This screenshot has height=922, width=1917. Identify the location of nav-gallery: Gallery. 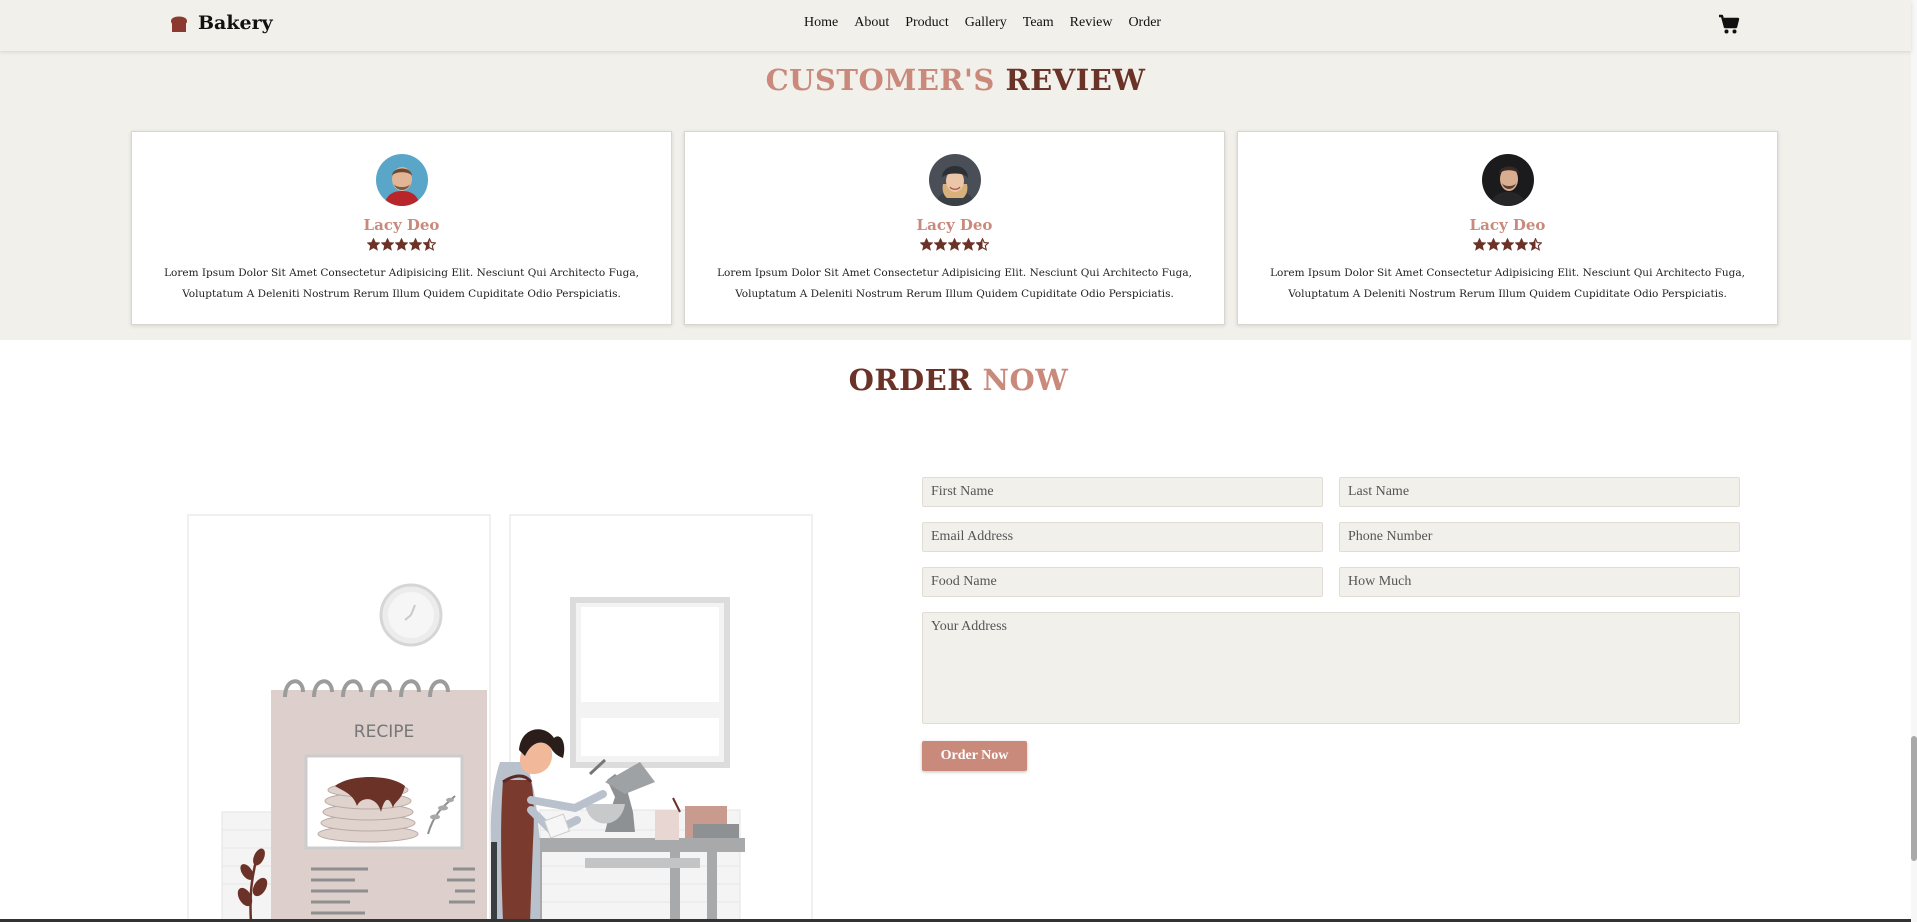
(986, 23).